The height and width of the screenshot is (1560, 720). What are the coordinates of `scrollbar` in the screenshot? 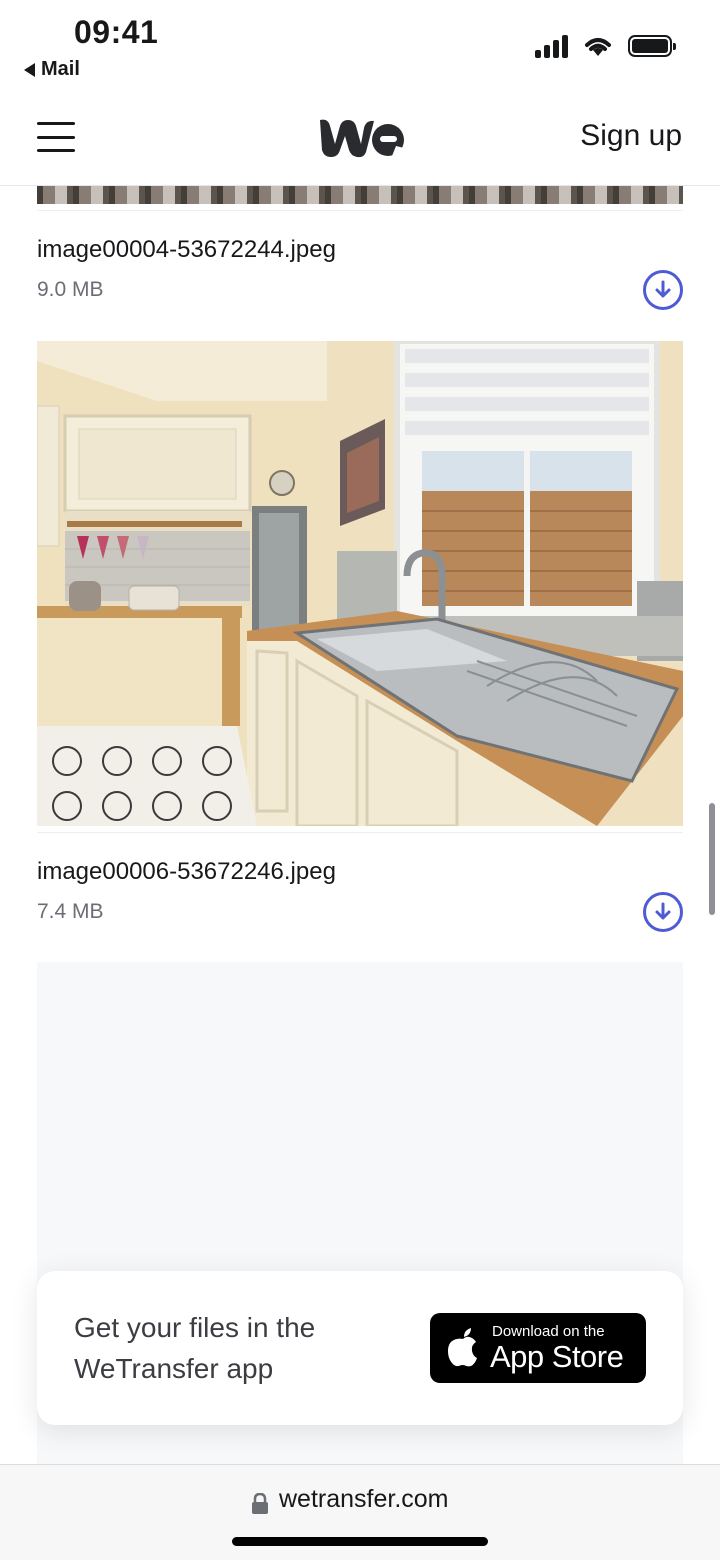 It's located at (712, 859).